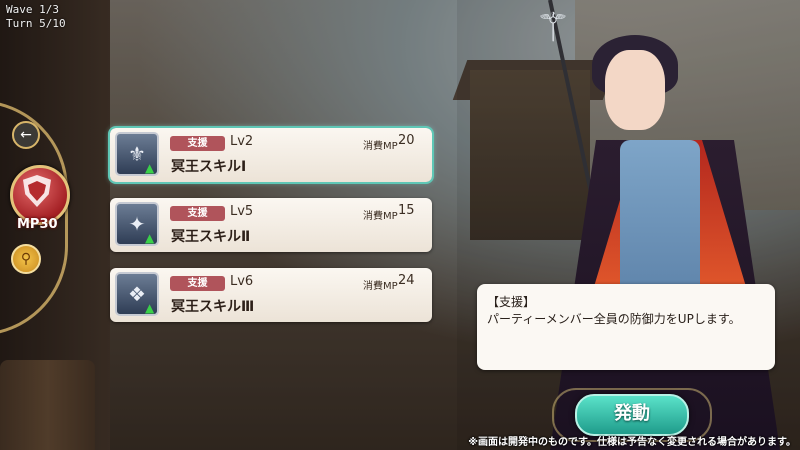  I want to click on wave-counter: Wave 1/3, so click(32, 9).